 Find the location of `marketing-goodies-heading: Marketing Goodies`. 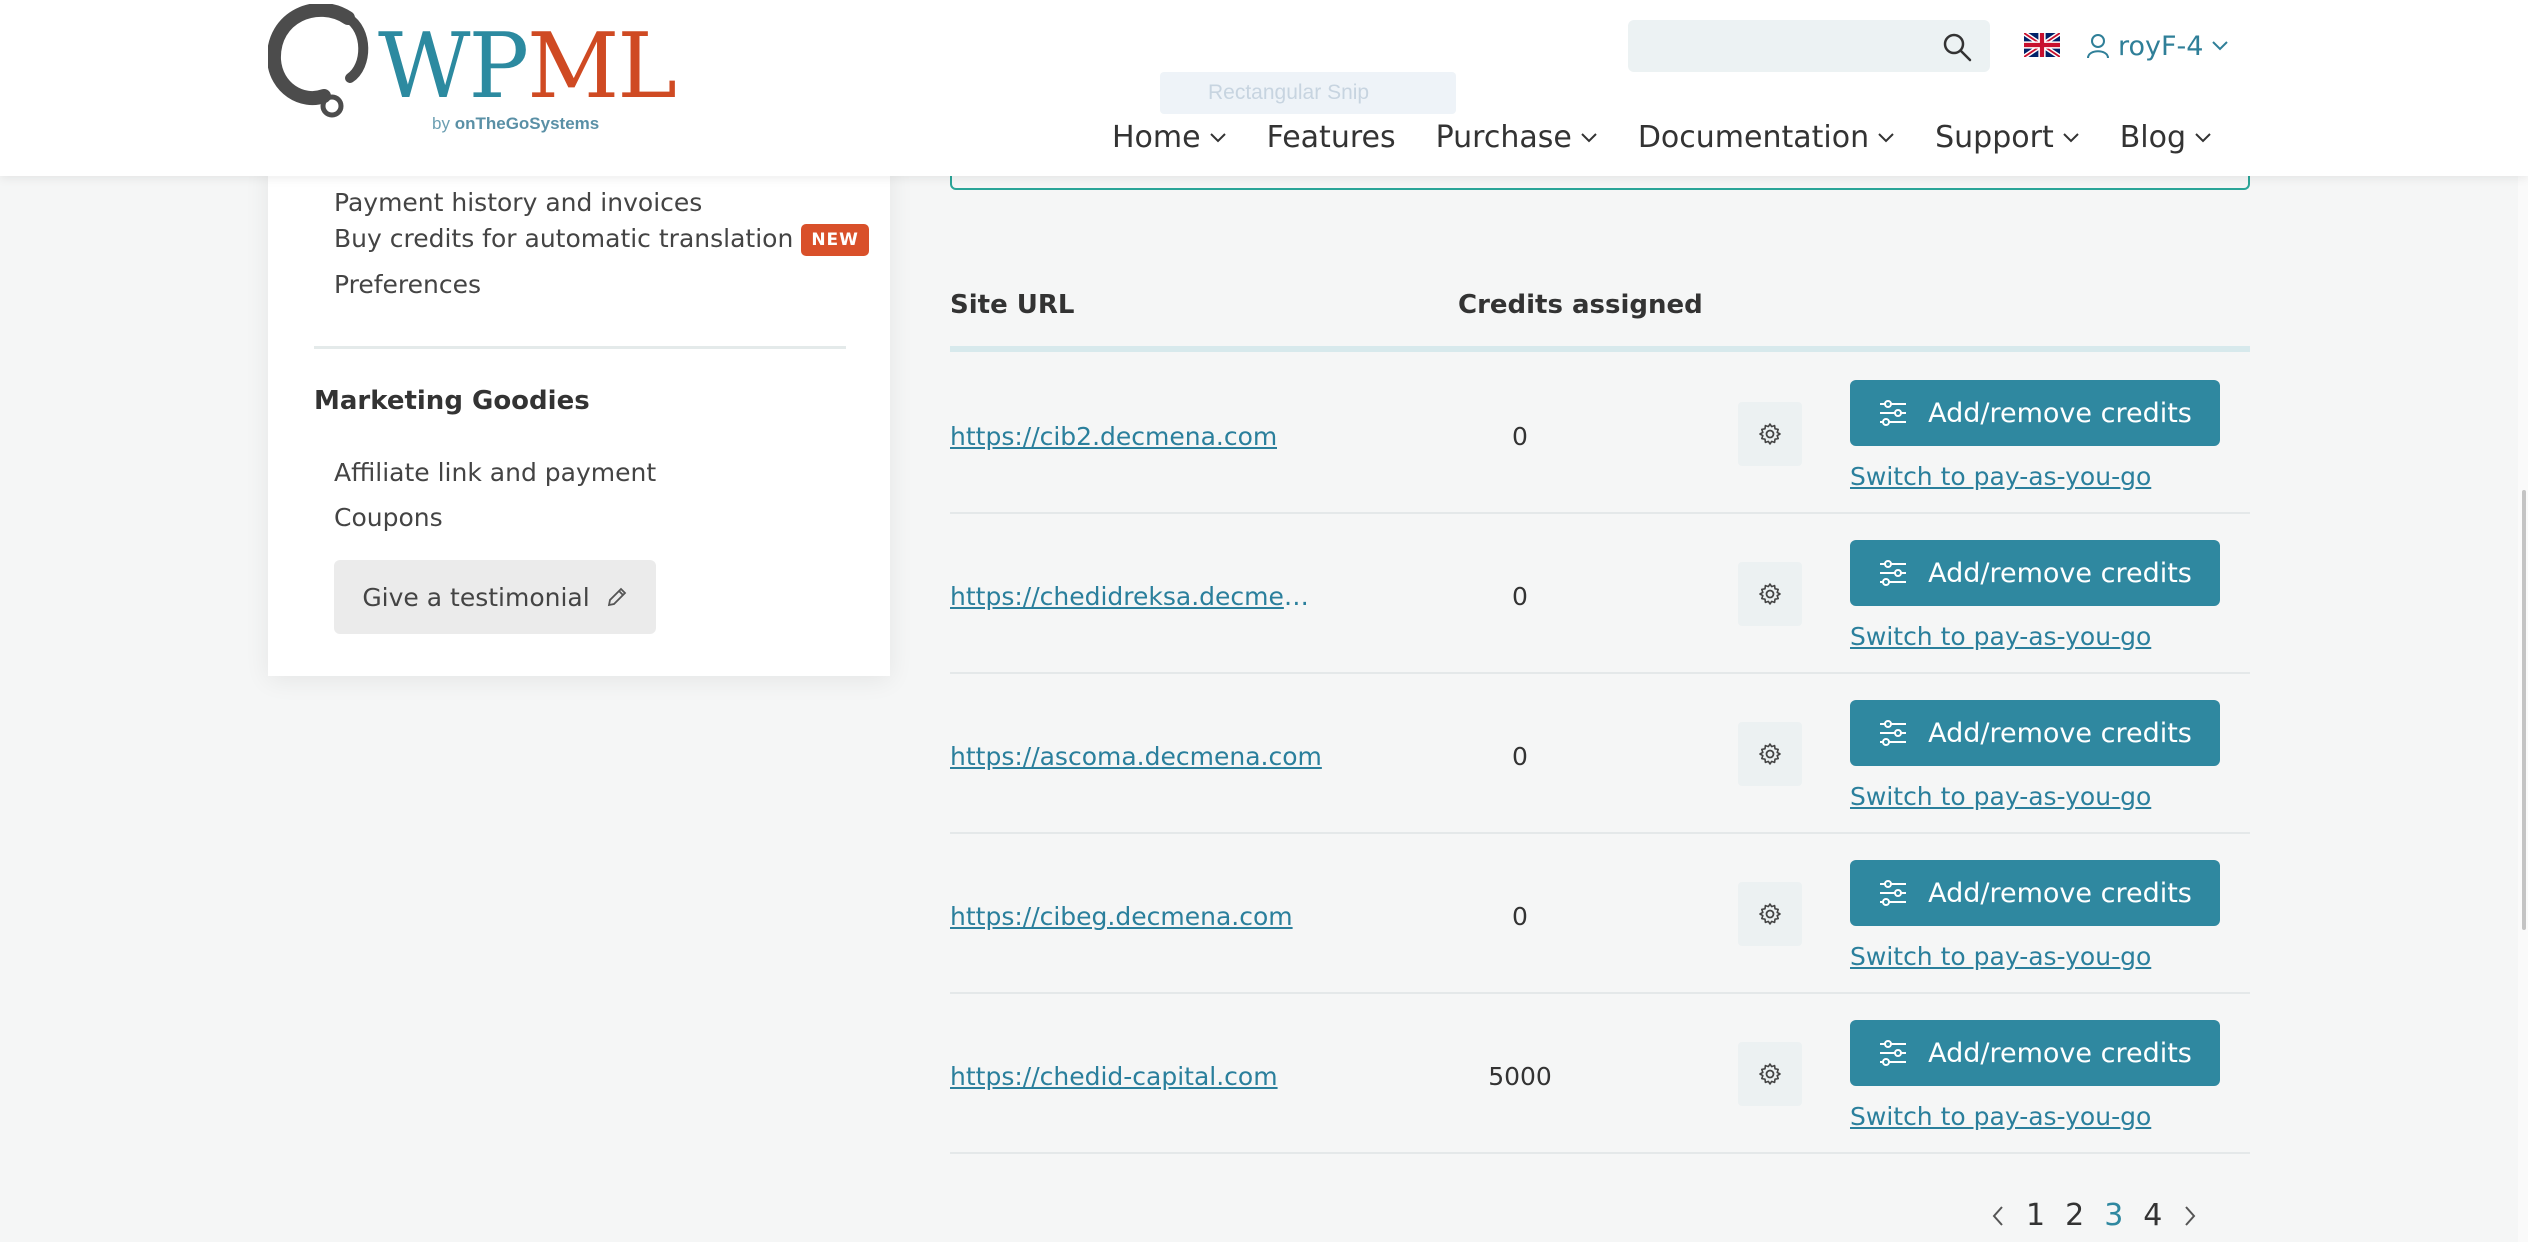

marketing-goodies-heading: Marketing Goodies is located at coordinates (452, 401).